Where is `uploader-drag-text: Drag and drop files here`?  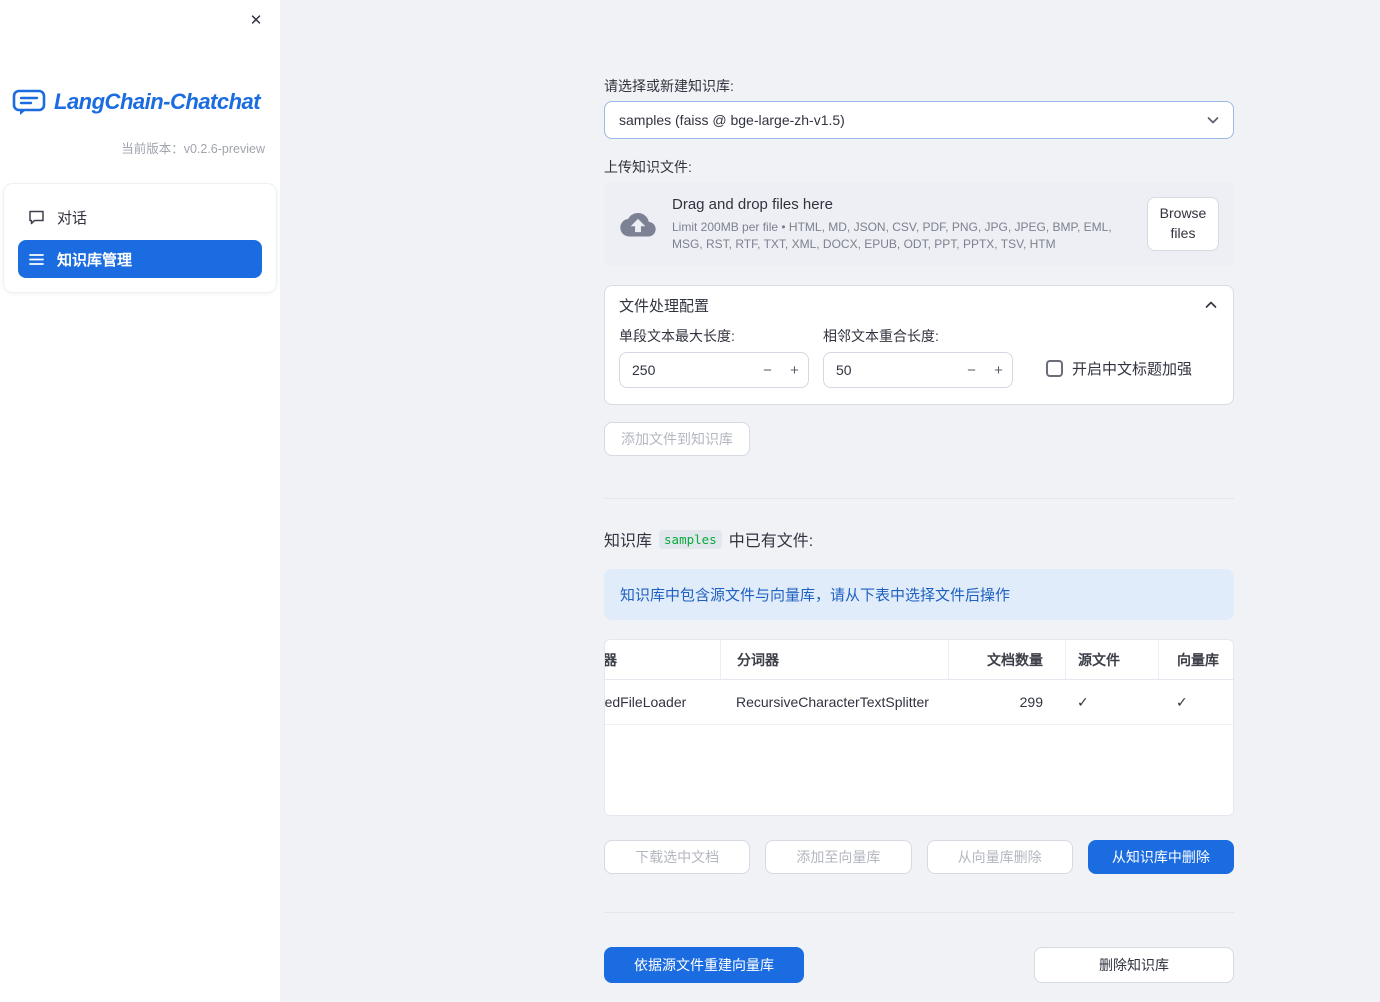
uploader-drag-text: Drag and drop files here is located at coordinates (752, 205).